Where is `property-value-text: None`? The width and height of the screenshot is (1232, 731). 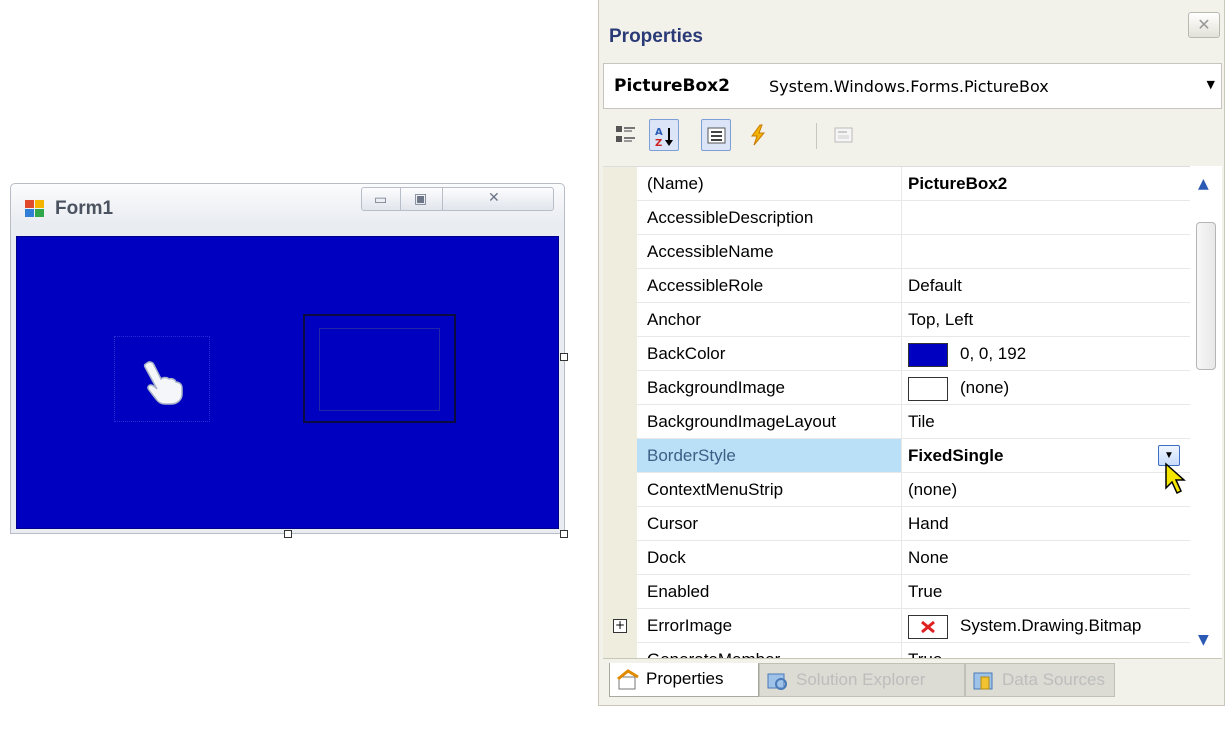 property-value-text: None is located at coordinates (928, 557).